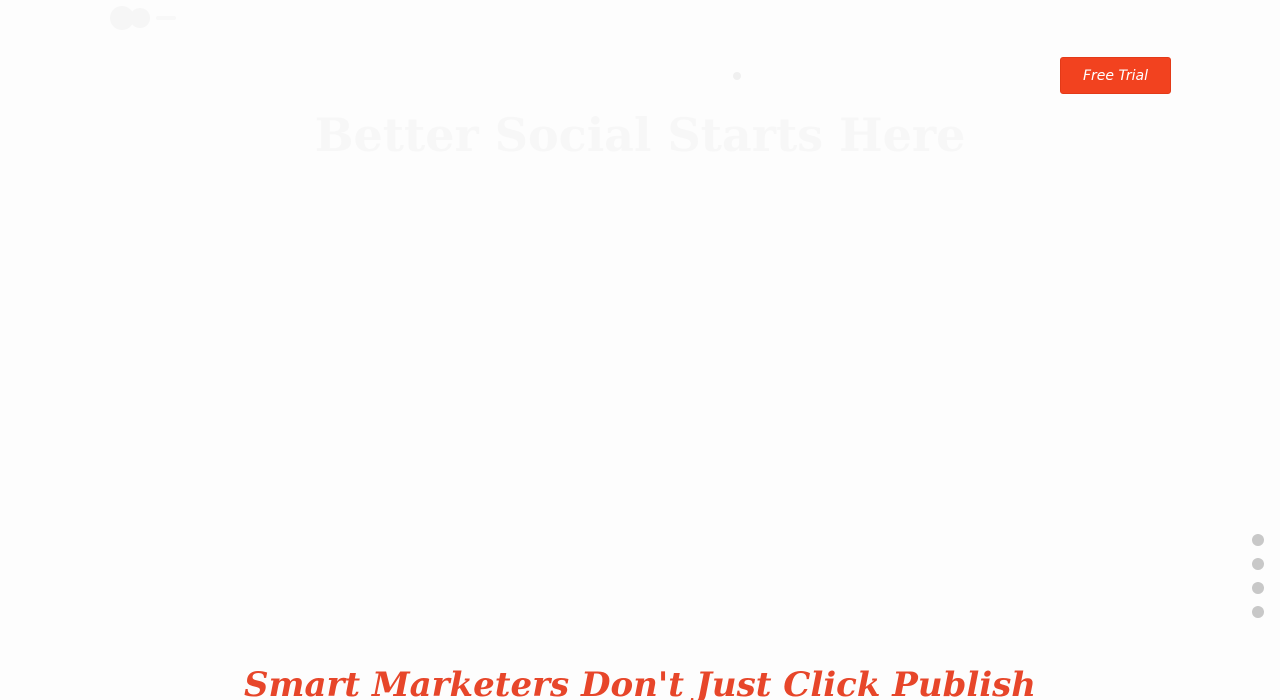 This screenshot has width=1280, height=700. What do you see at coordinates (1115, 75) in the screenshot?
I see `free-trial-button: Free Trial` at bounding box center [1115, 75].